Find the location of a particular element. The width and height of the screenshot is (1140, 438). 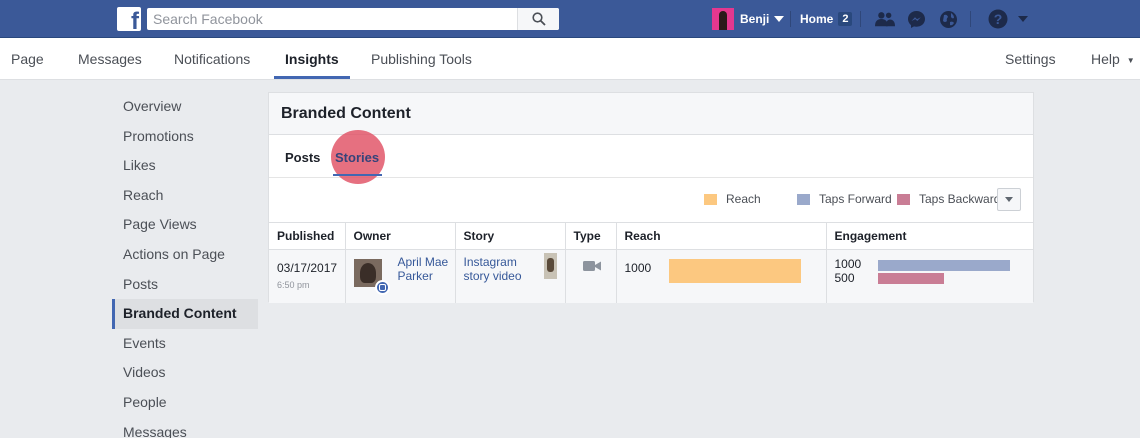

nav-help-label: Help is located at coordinates (1105, 59).